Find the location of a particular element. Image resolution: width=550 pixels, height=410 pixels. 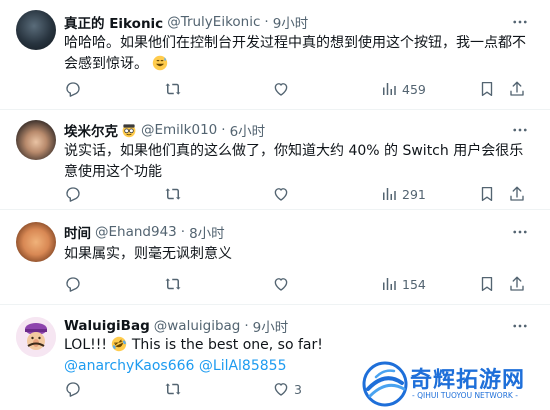

waluigi-avatar-icon is located at coordinates (36, 337).